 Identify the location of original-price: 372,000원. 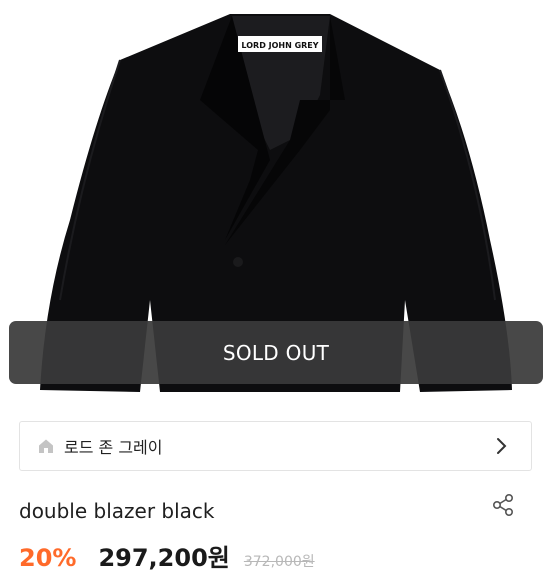
(279, 562).